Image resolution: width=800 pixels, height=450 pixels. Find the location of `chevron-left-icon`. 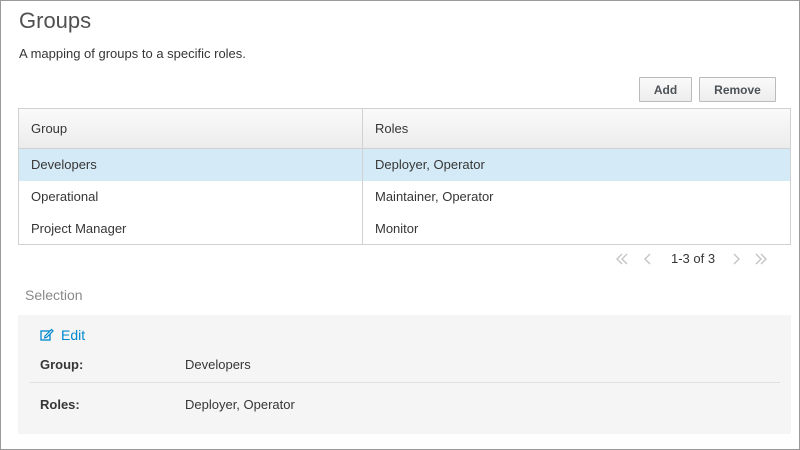

chevron-left-icon is located at coordinates (648, 259).